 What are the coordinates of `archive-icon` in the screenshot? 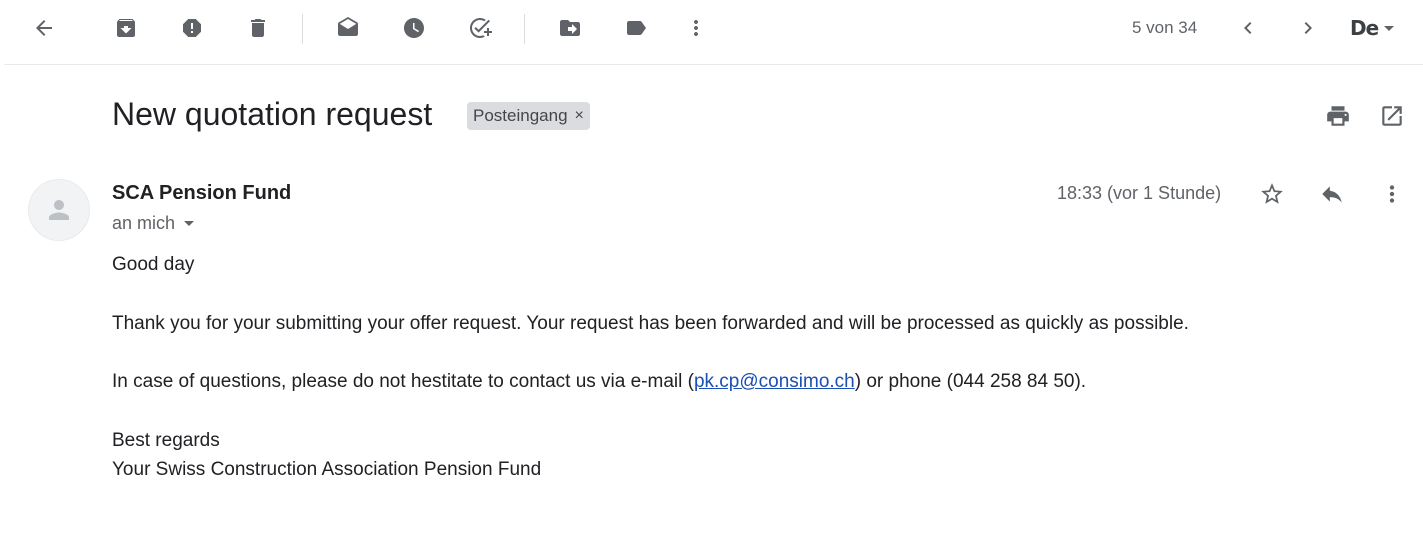 It's located at (126, 28).